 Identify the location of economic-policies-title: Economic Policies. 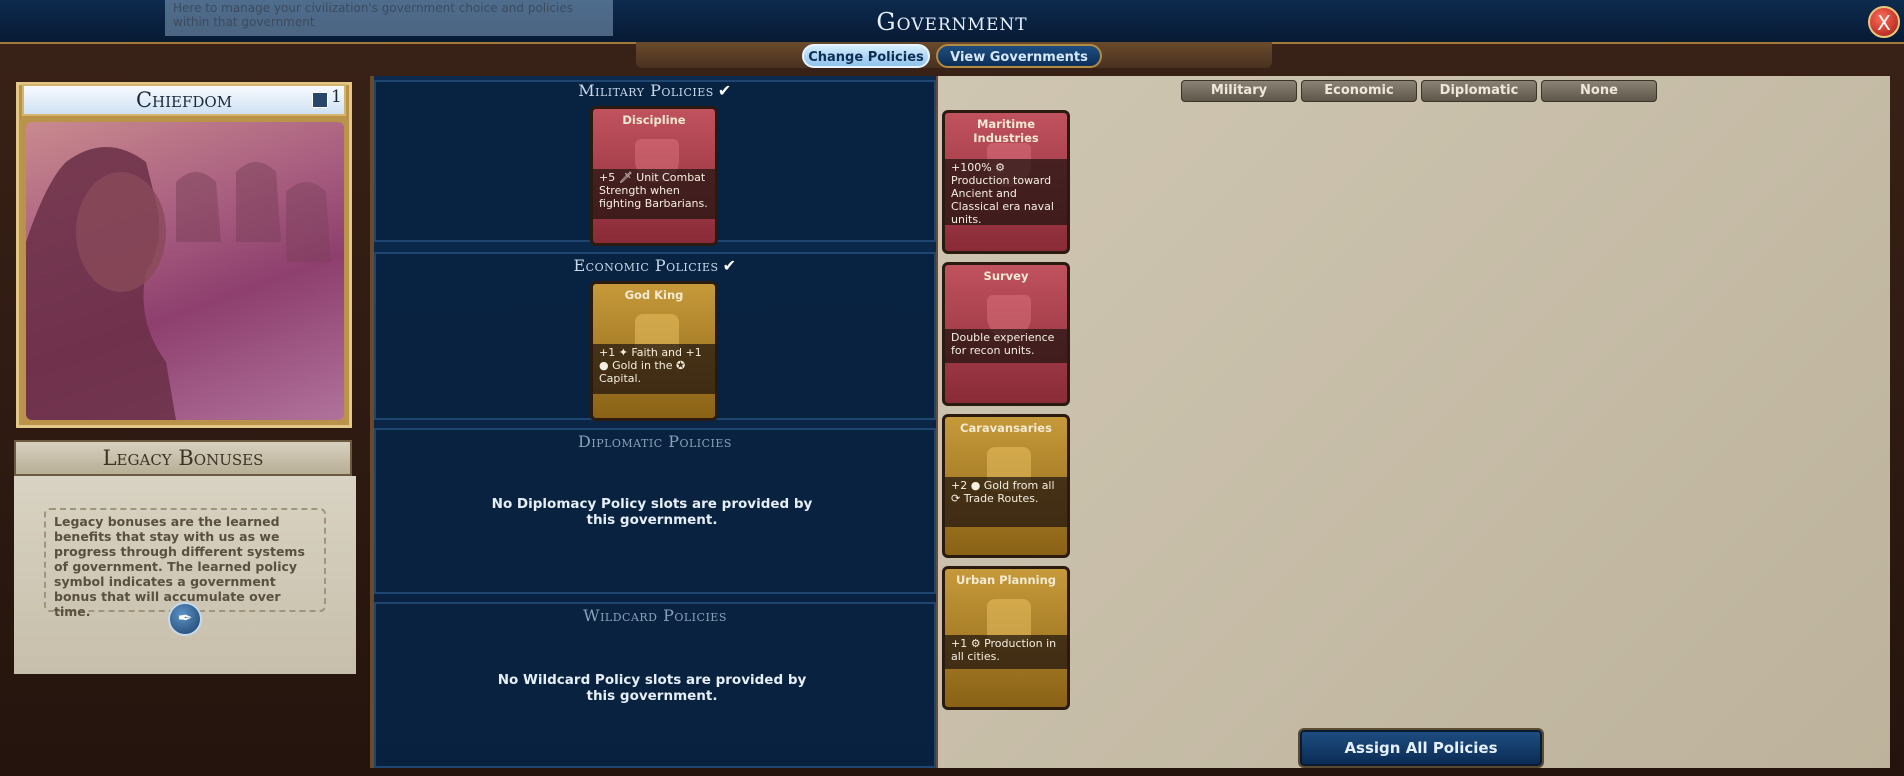
(646, 265).